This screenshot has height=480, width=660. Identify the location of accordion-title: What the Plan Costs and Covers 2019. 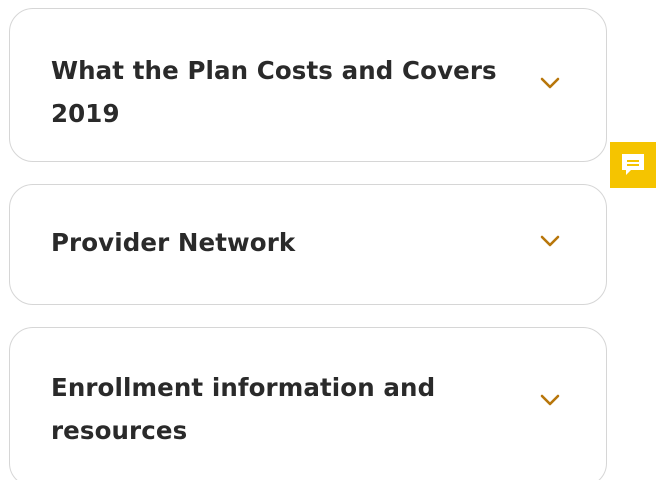
(274, 92).